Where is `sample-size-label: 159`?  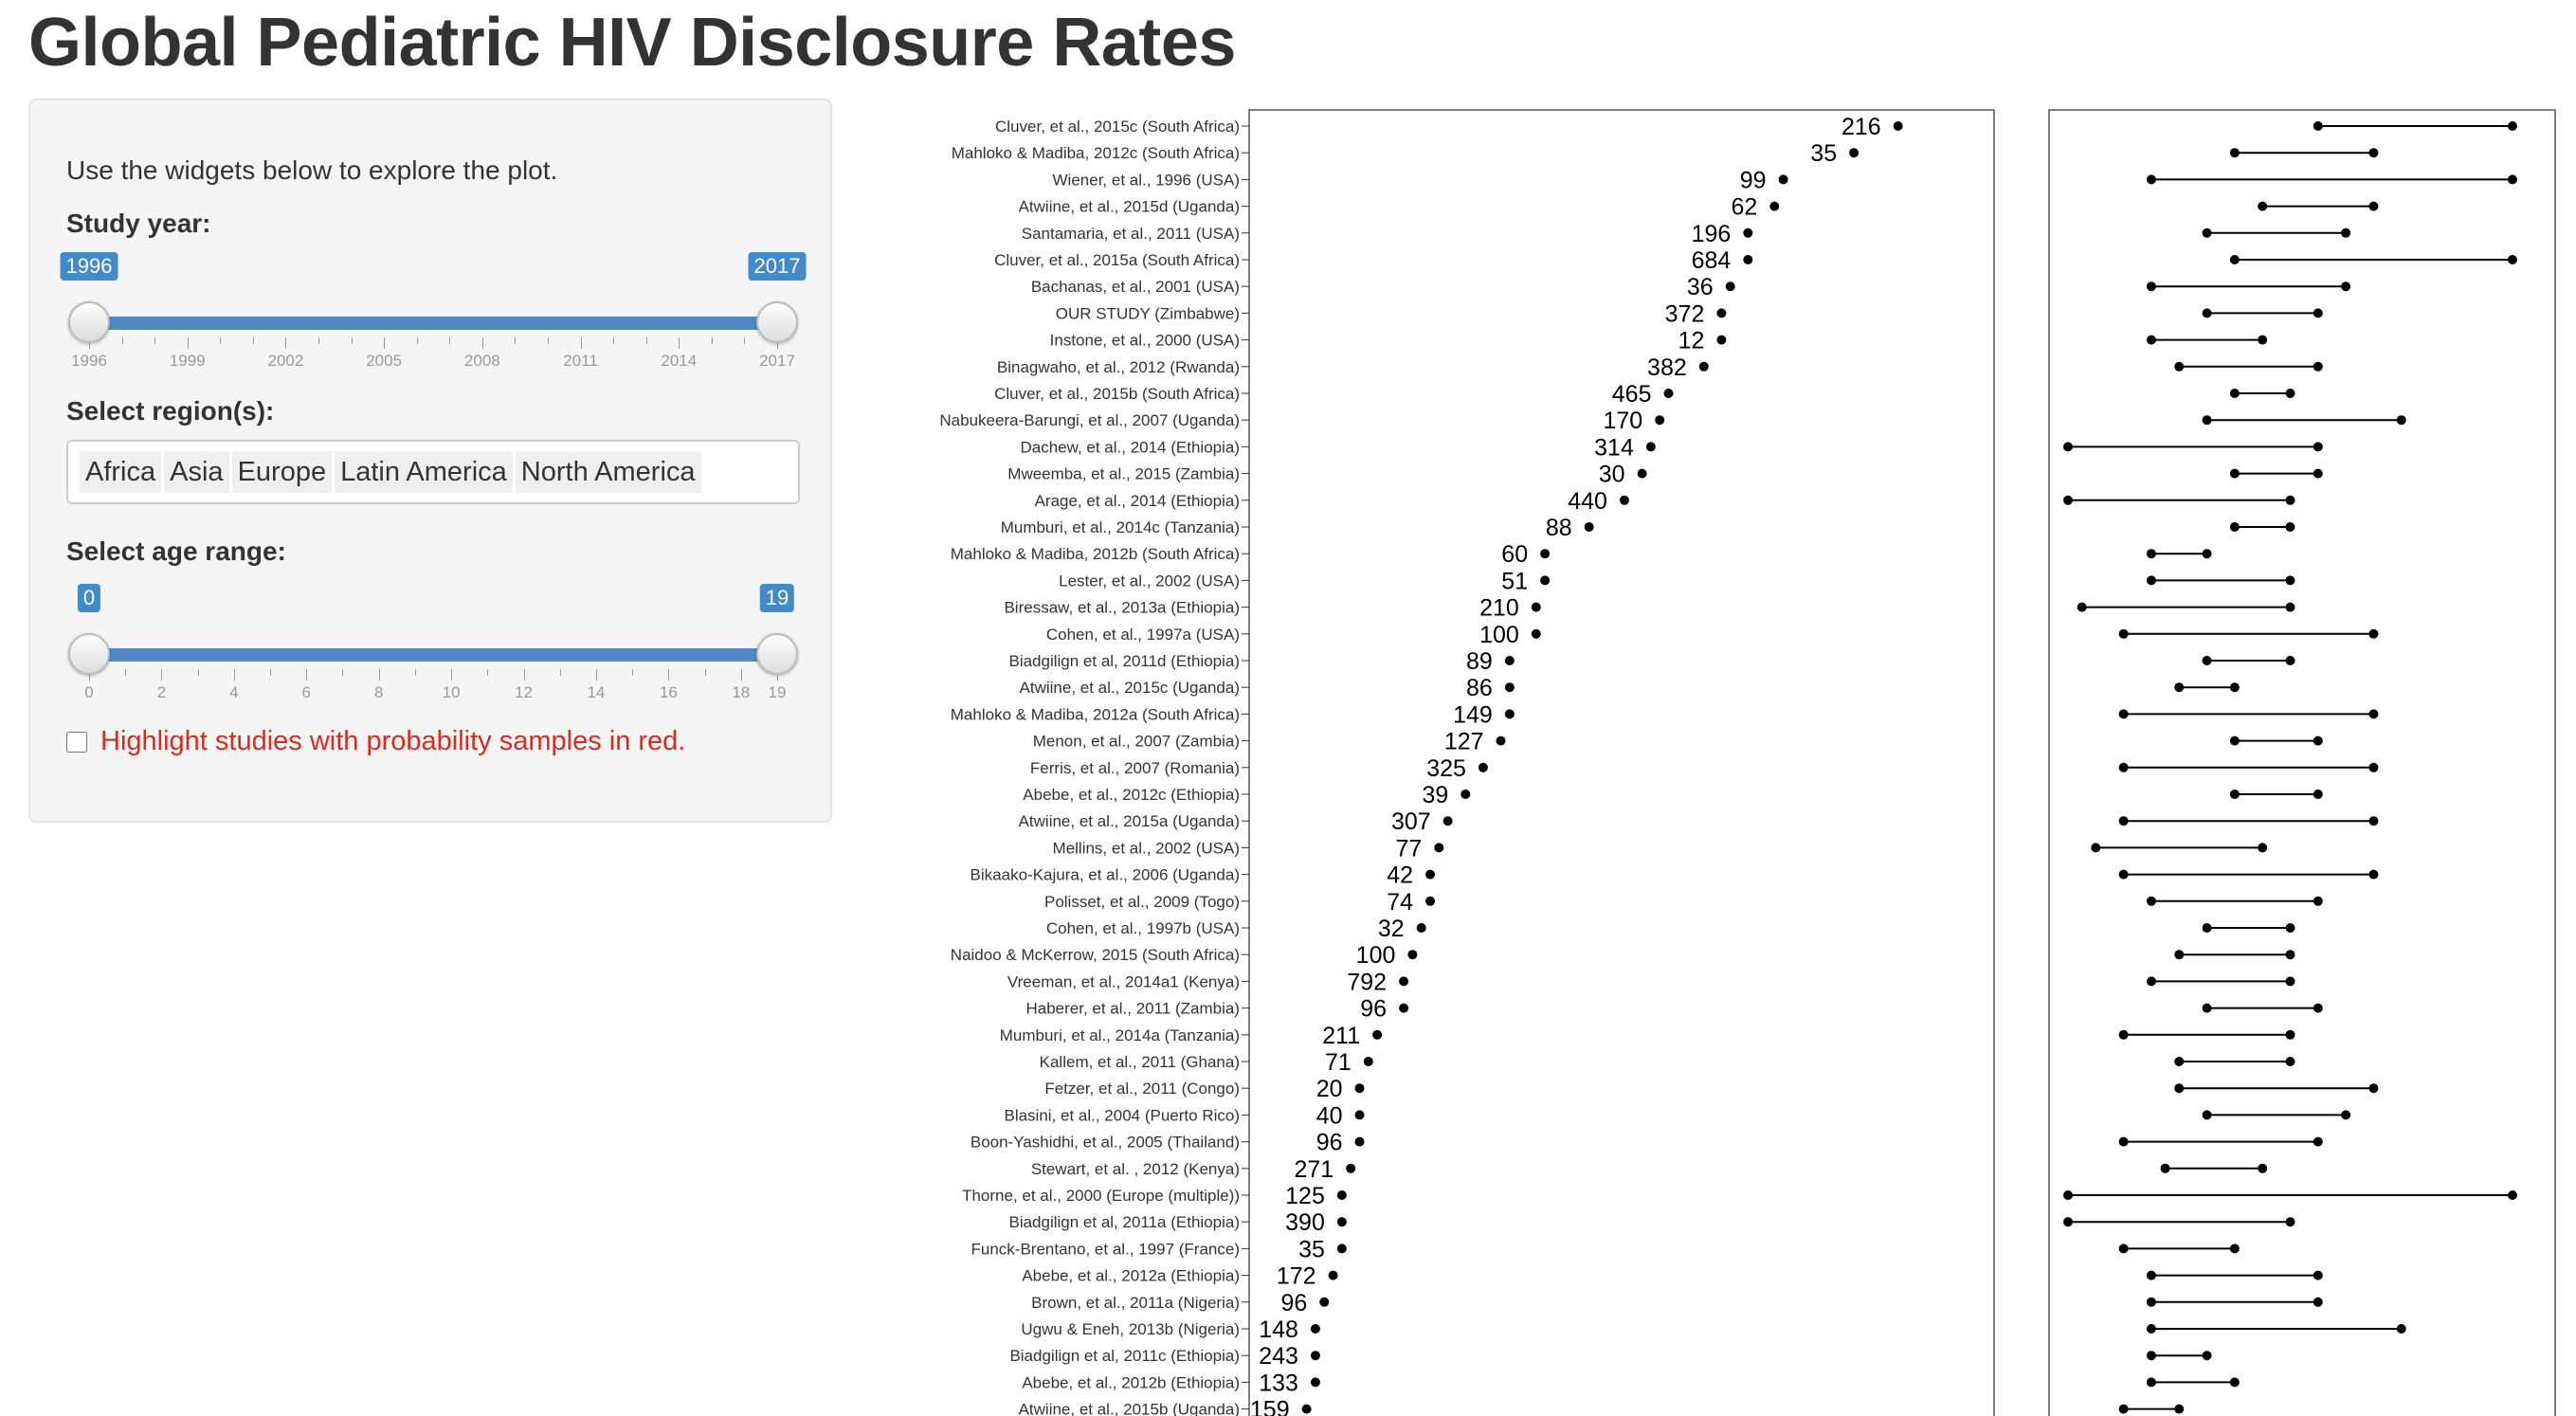 sample-size-label: 159 is located at coordinates (1270, 1406).